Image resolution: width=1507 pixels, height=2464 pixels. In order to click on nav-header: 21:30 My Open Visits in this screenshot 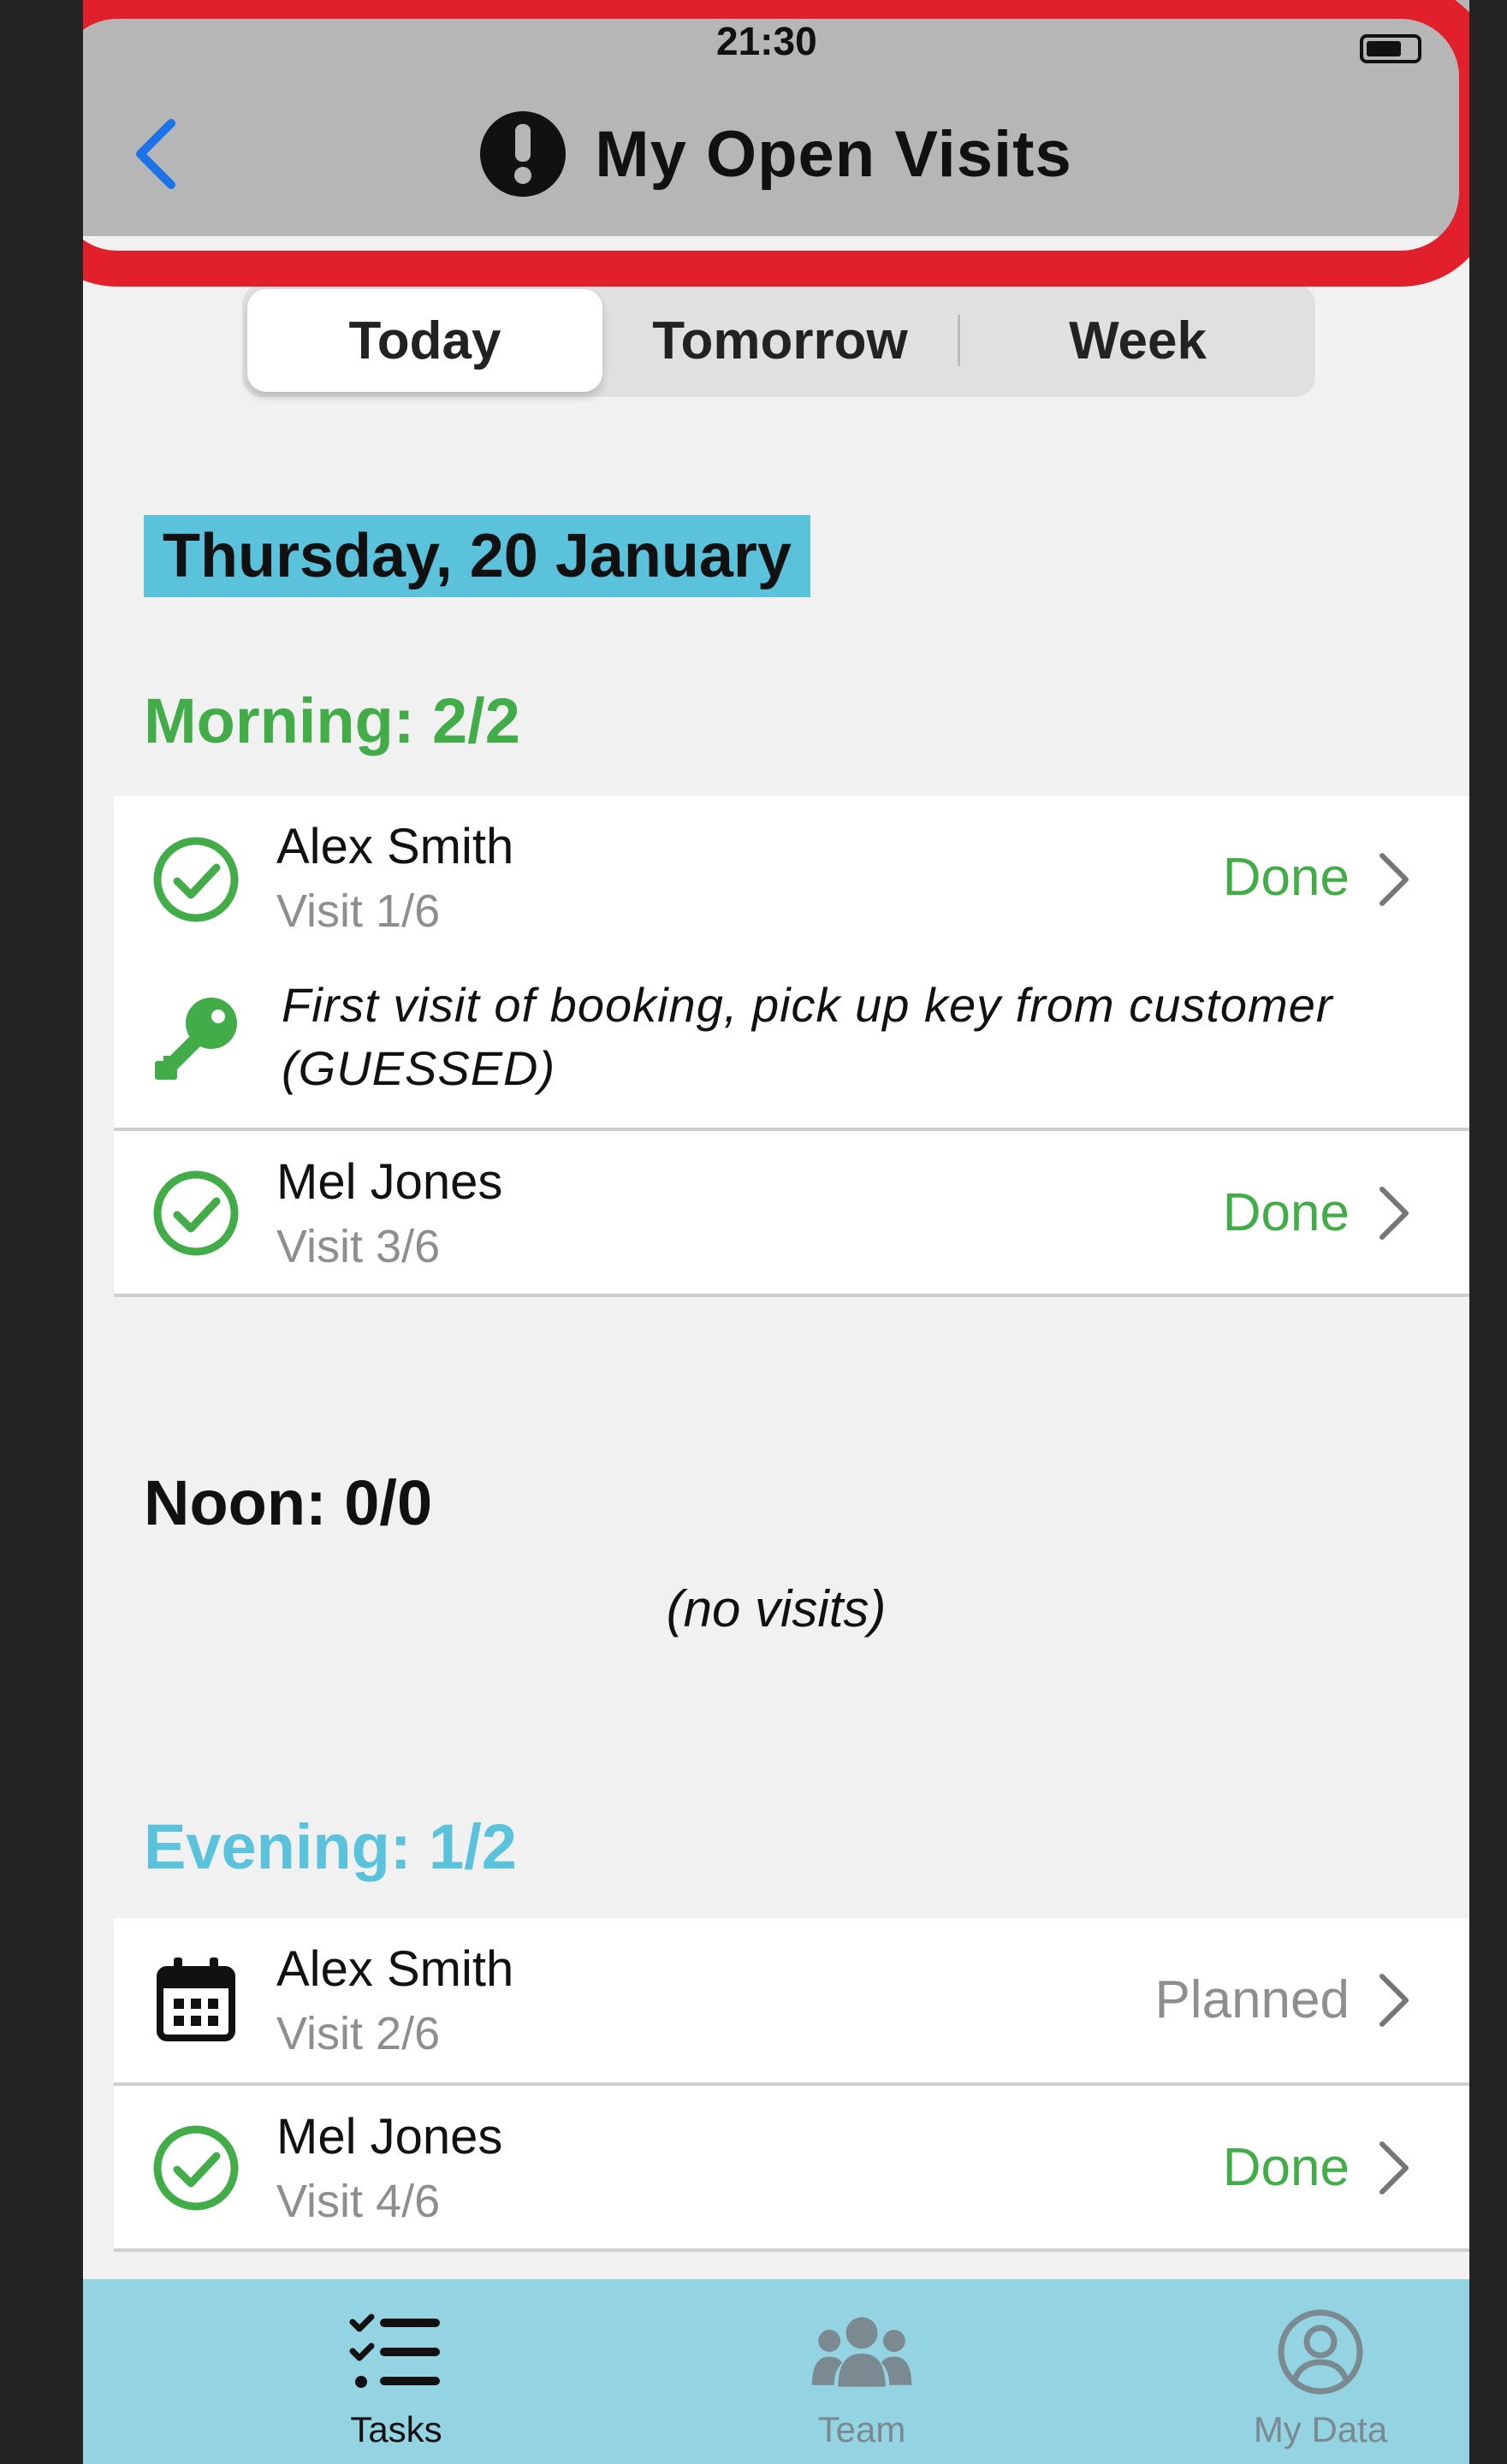, I will do `click(776, 118)`.